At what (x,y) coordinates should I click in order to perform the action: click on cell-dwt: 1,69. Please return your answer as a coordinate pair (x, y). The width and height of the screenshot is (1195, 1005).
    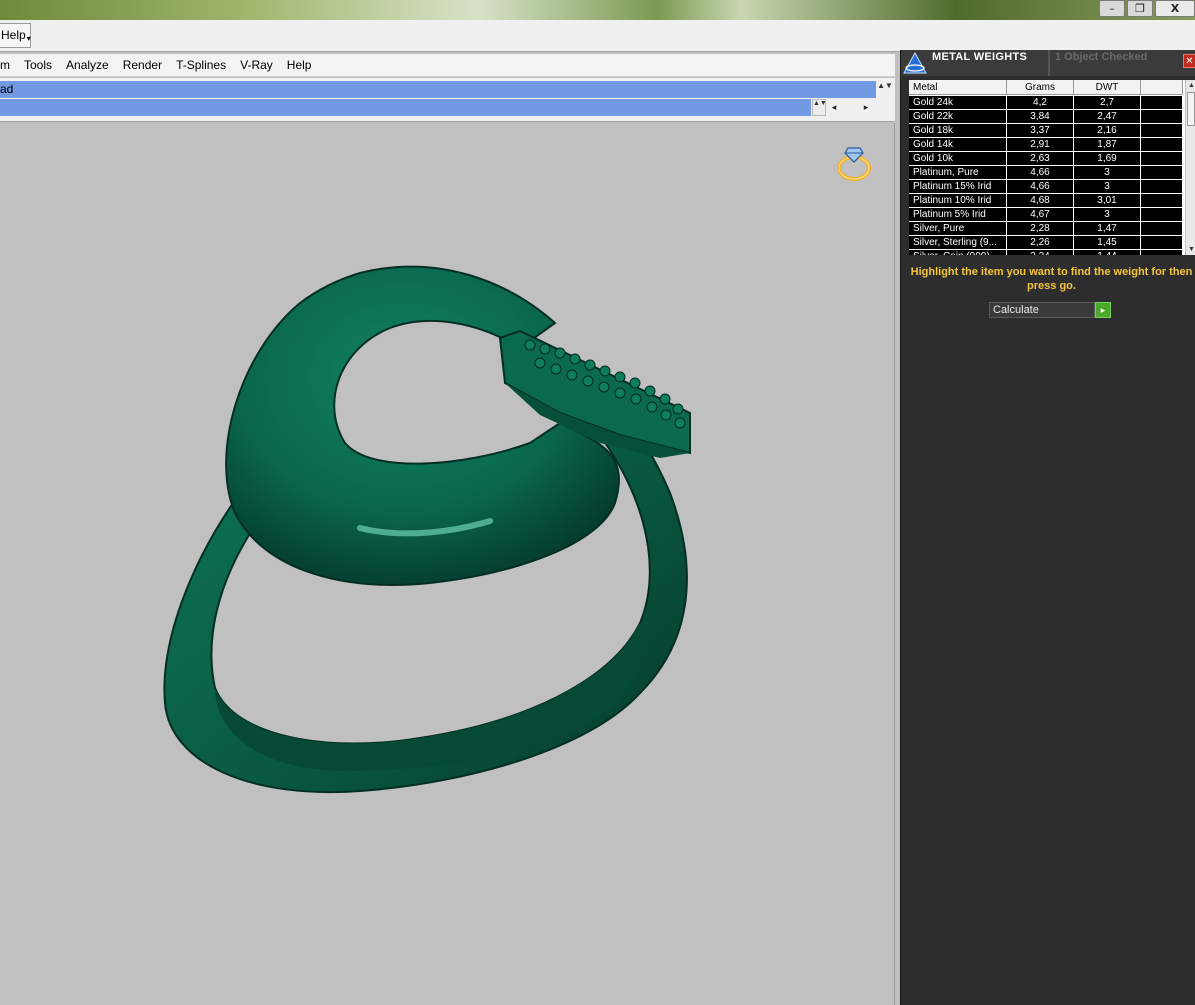
    Looking at the image, I should click on (1107, 158).